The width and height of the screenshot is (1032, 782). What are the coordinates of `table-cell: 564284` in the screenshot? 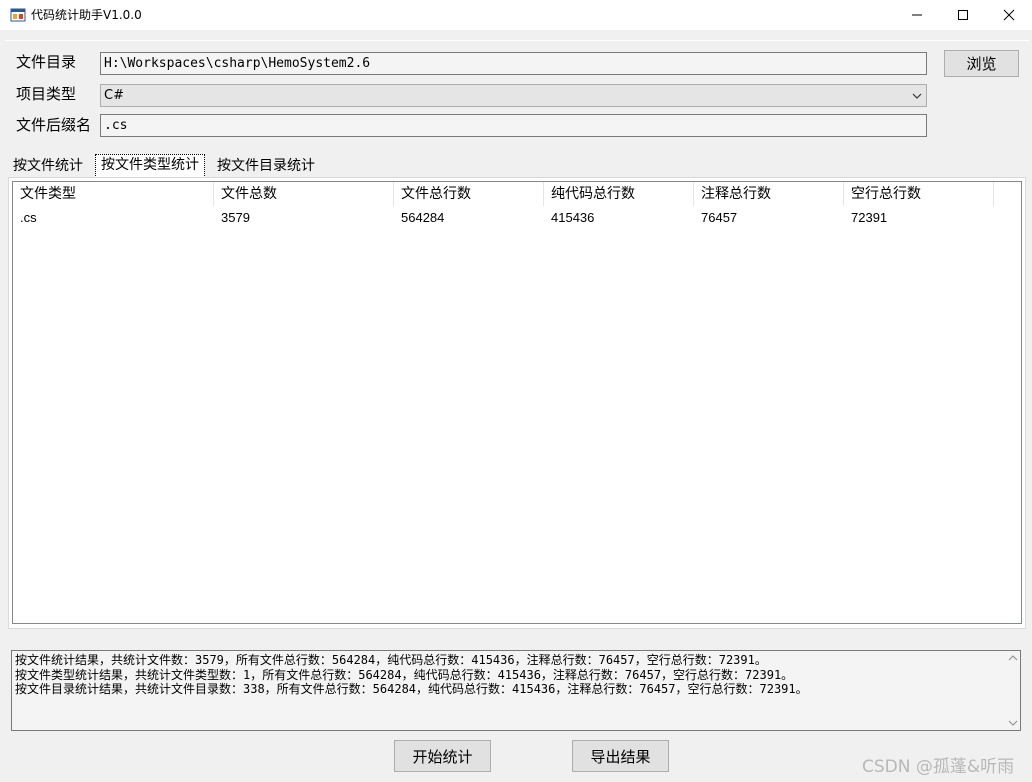 It's located at (423, 217).